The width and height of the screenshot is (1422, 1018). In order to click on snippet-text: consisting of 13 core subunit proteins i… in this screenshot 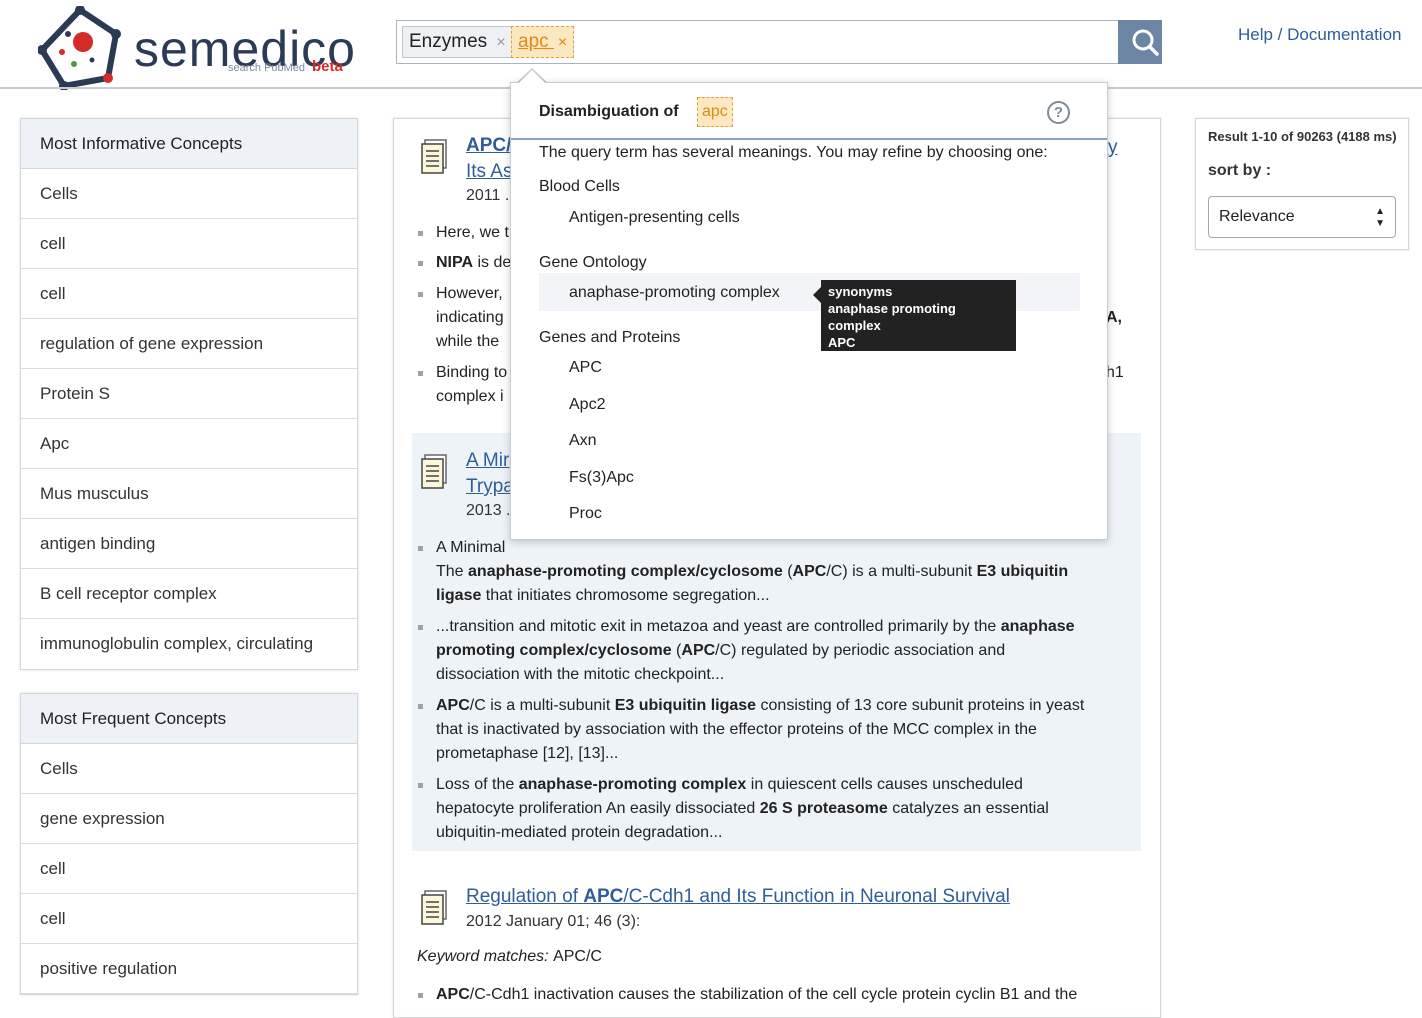, I will do `click(920, 705)`.